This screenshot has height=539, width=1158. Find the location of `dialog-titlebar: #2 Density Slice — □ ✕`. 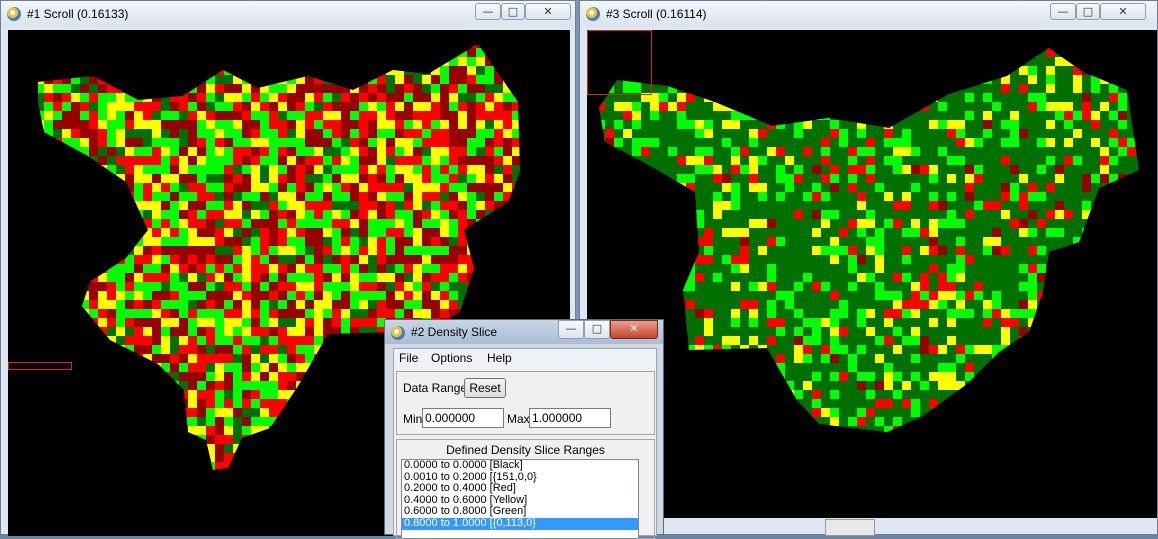

dialog-titlebar: #2 Density Slice — □ ✕ is located at coordinates (524, 332).